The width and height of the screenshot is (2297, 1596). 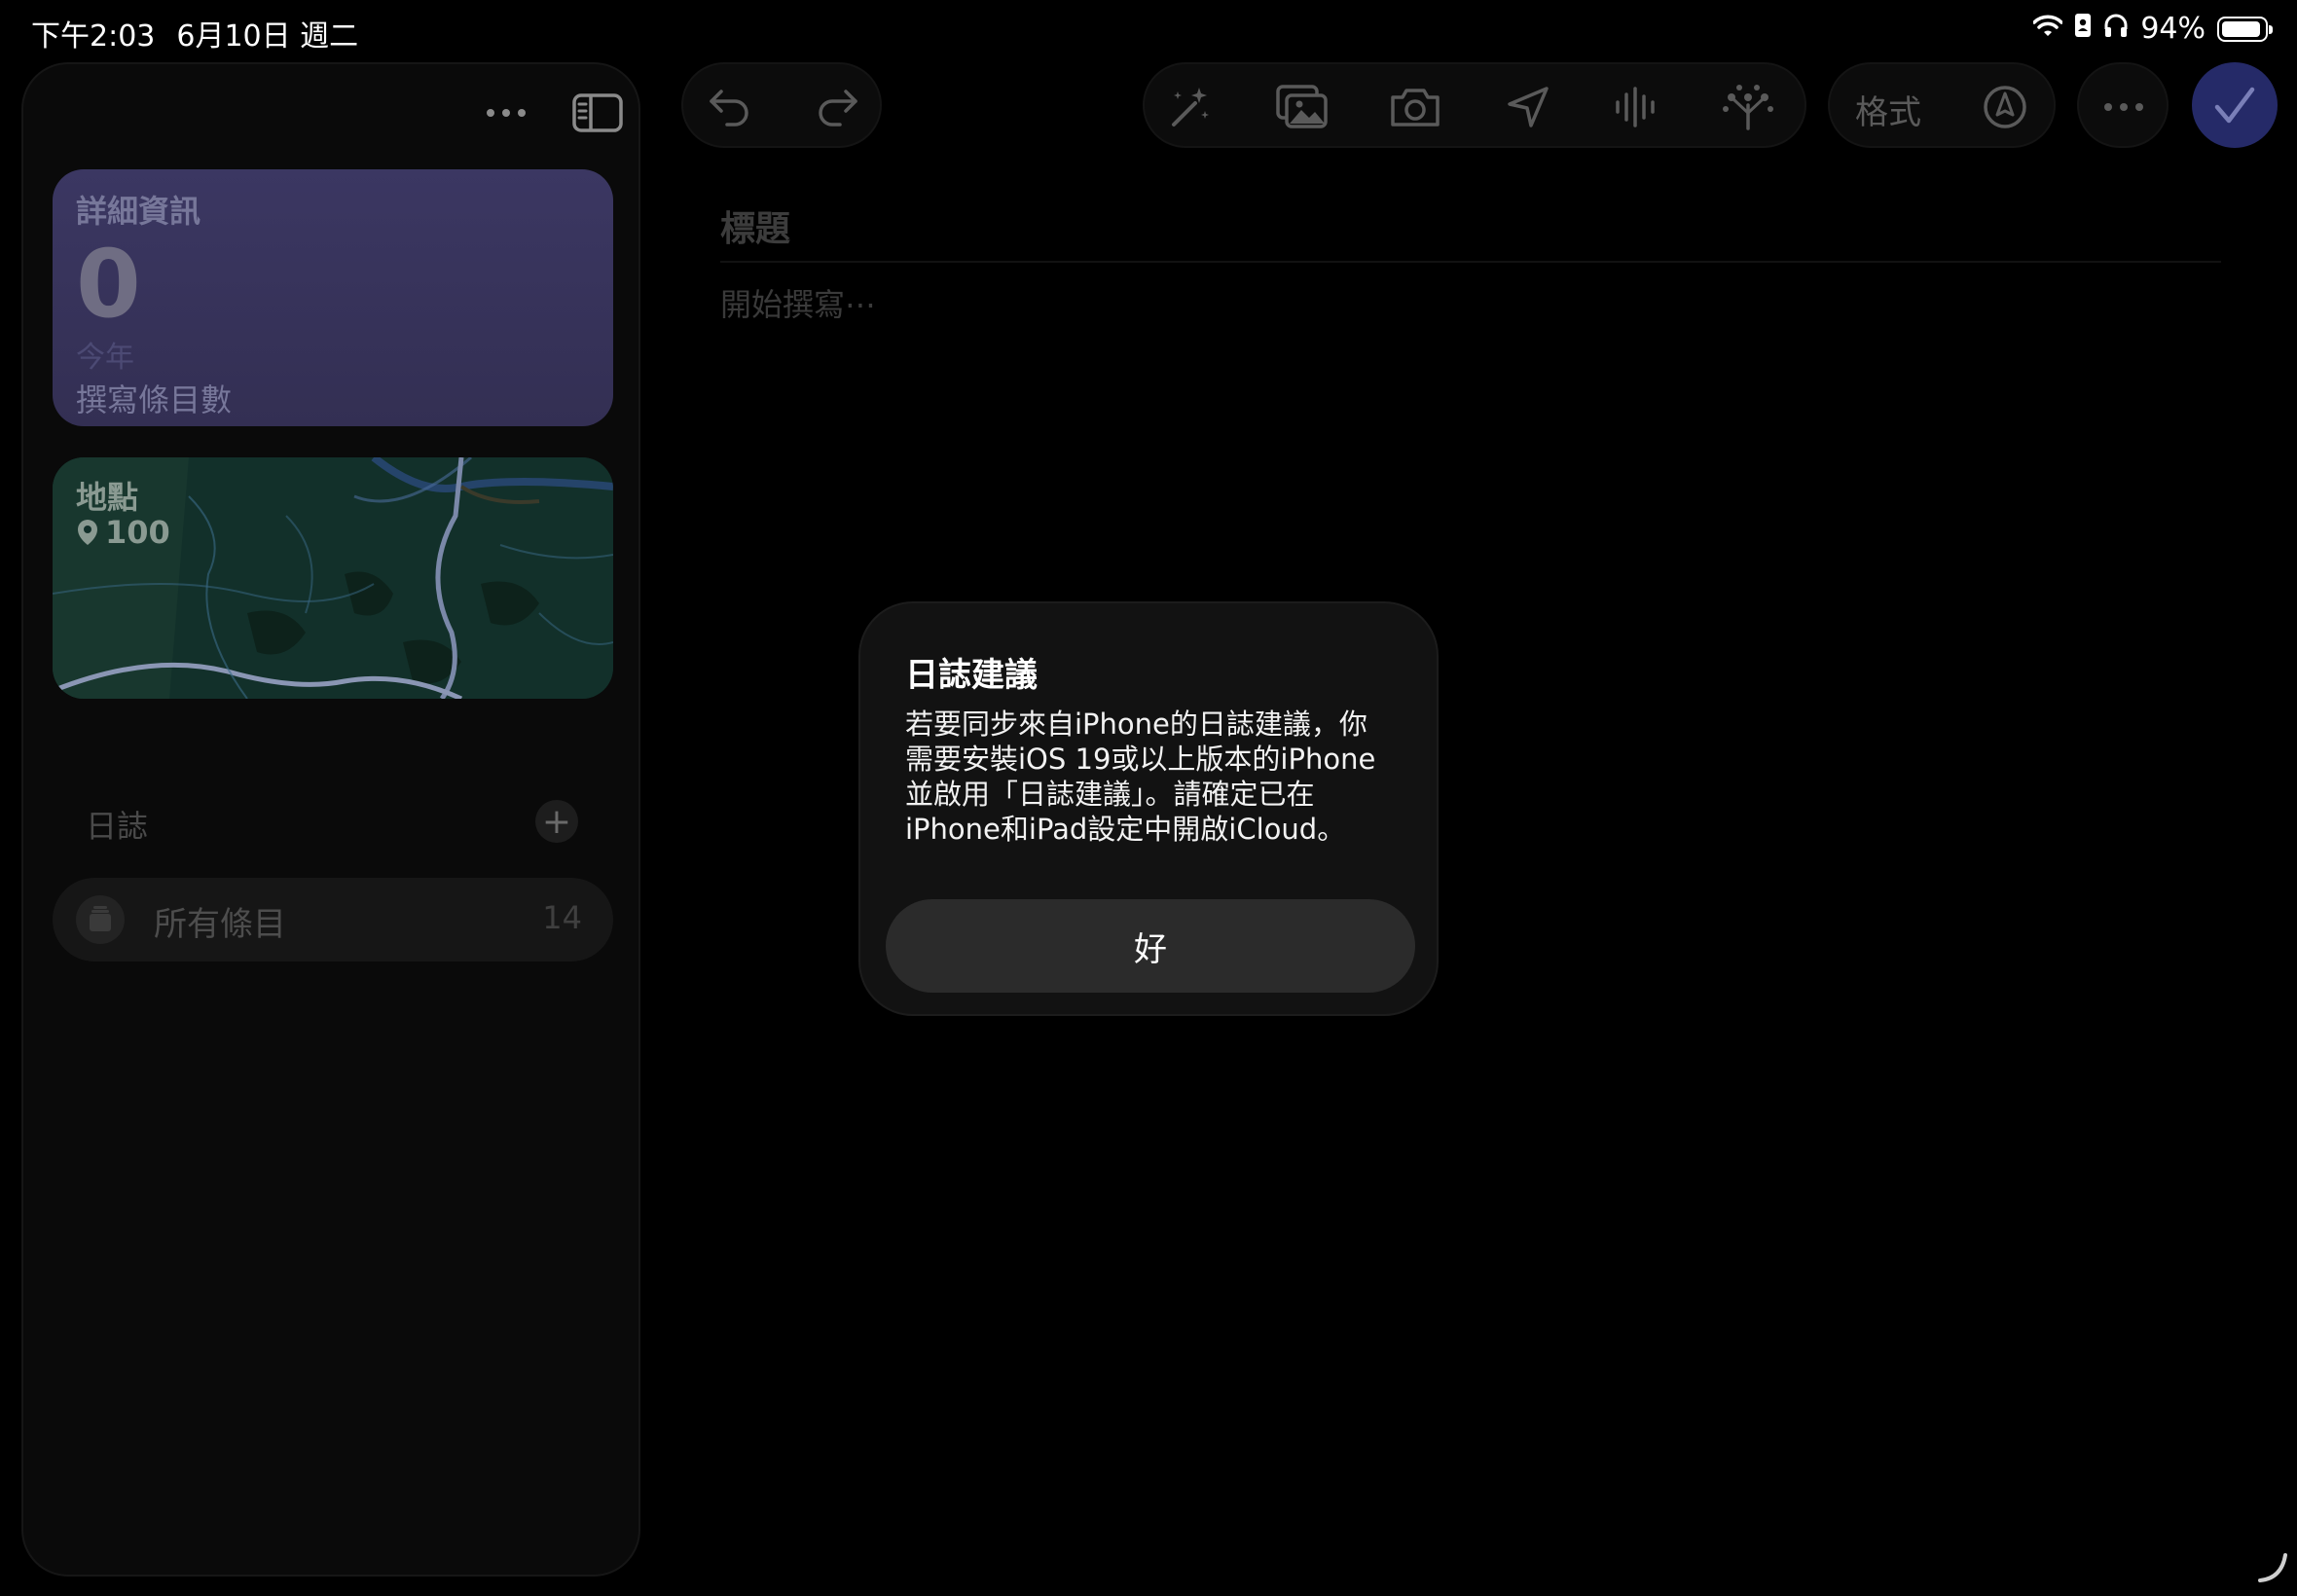 I want to click on waveform-icon, so click(x=1635, y=107).